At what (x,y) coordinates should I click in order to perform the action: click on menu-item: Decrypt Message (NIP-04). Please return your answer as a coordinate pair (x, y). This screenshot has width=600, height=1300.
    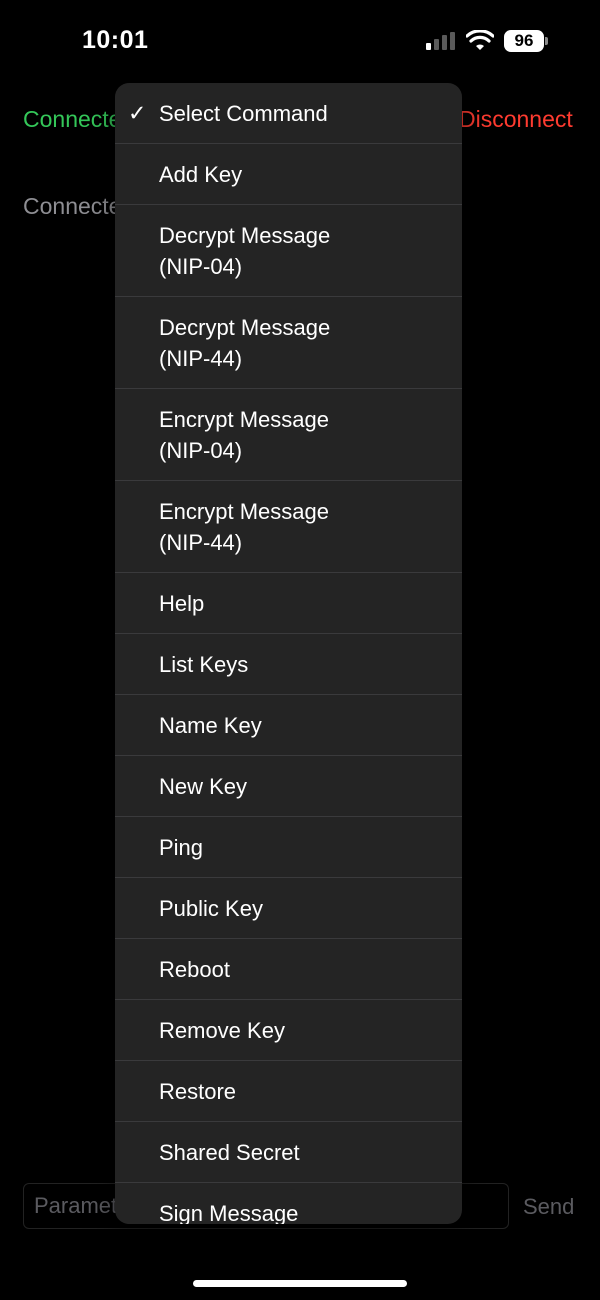
    Looking at the image, I should click on (288, 251).